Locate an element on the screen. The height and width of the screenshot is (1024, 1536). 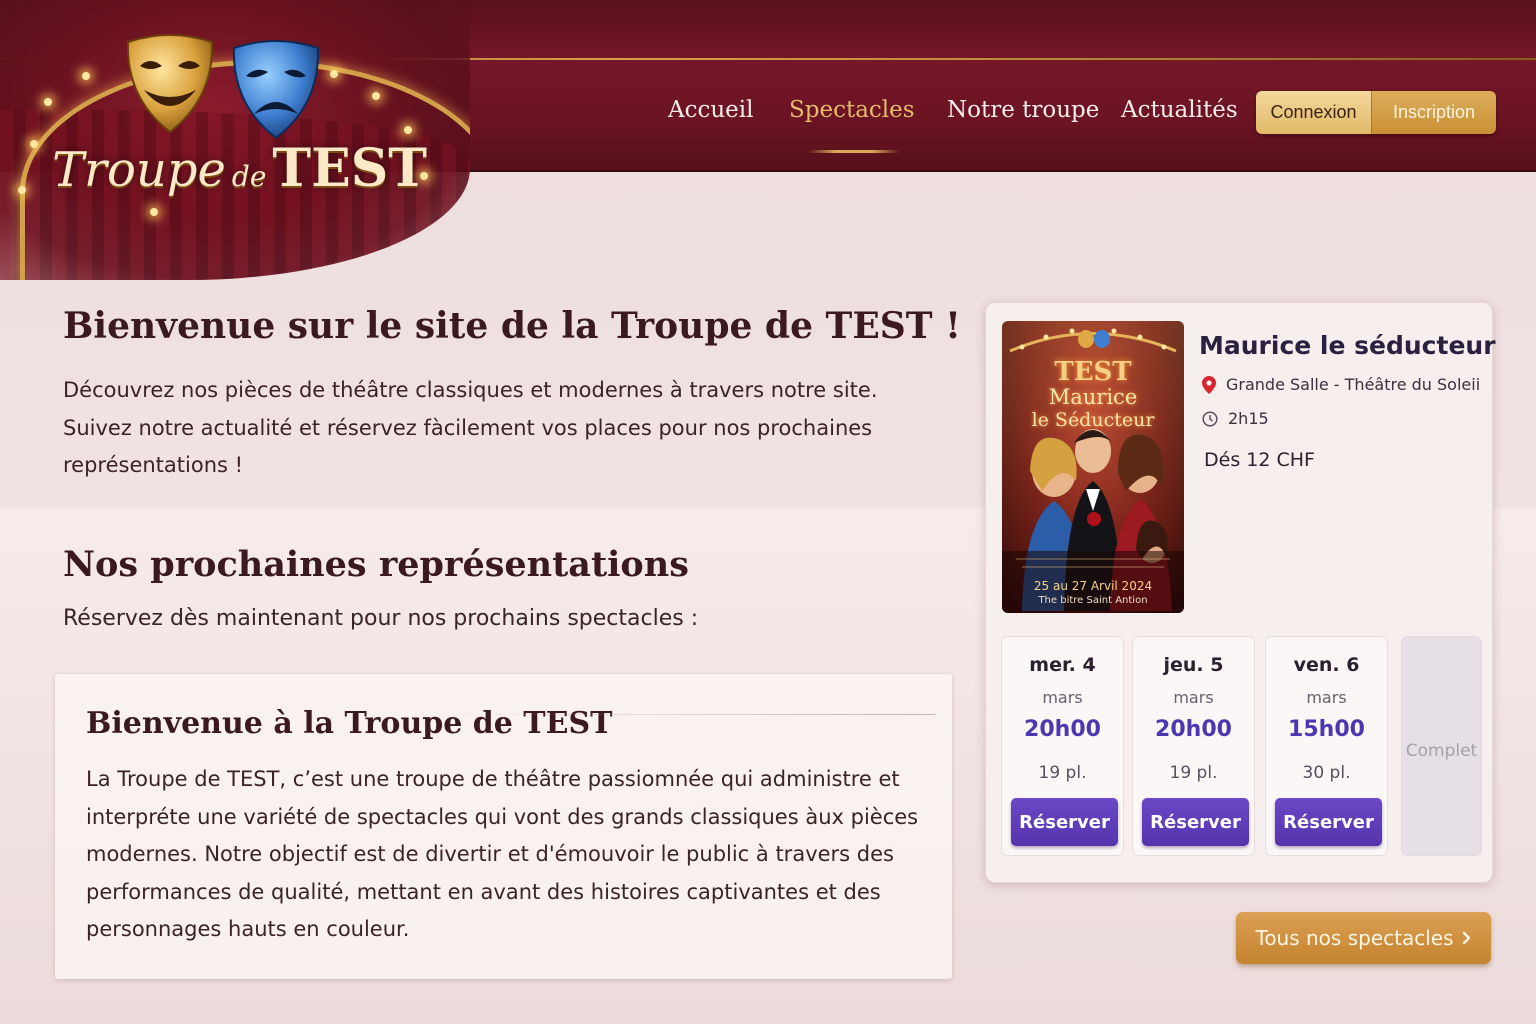
date-tile: ven. 6 mars 15h00 30 pl. Réserver is located at coordinates (1326, 746).